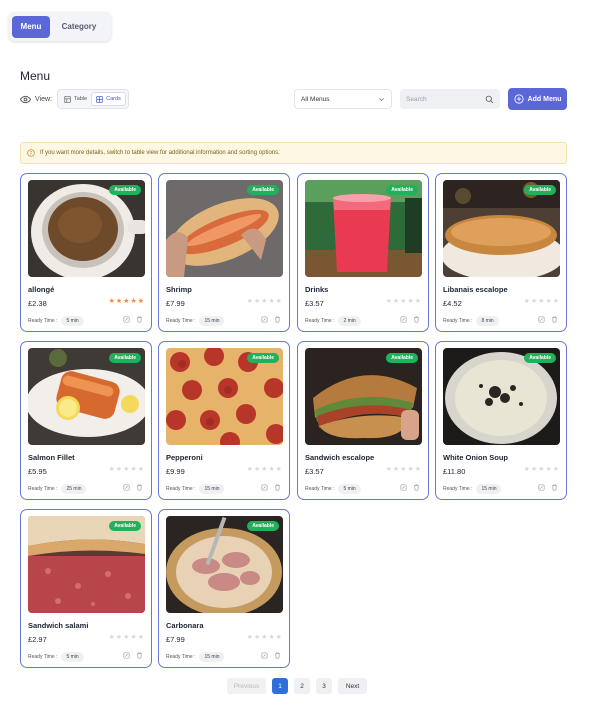 This screenshot has width=592, height=721. Describe the element at coordinates (537, 99) in the screenshot. I see `add-menu-button: Add Menu` at that location.